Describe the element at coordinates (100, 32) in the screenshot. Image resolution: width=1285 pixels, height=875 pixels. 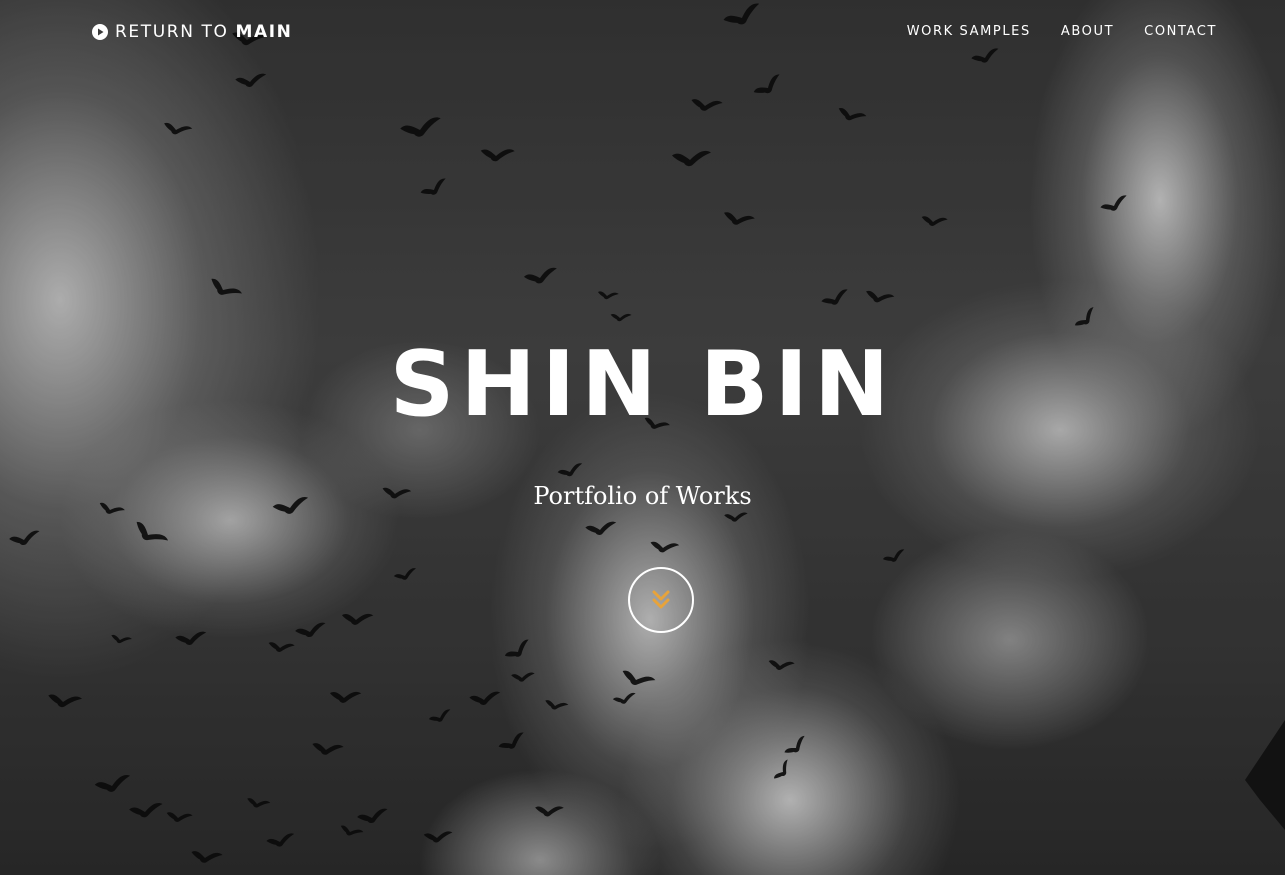
I see `play-circle-icon` at that location.